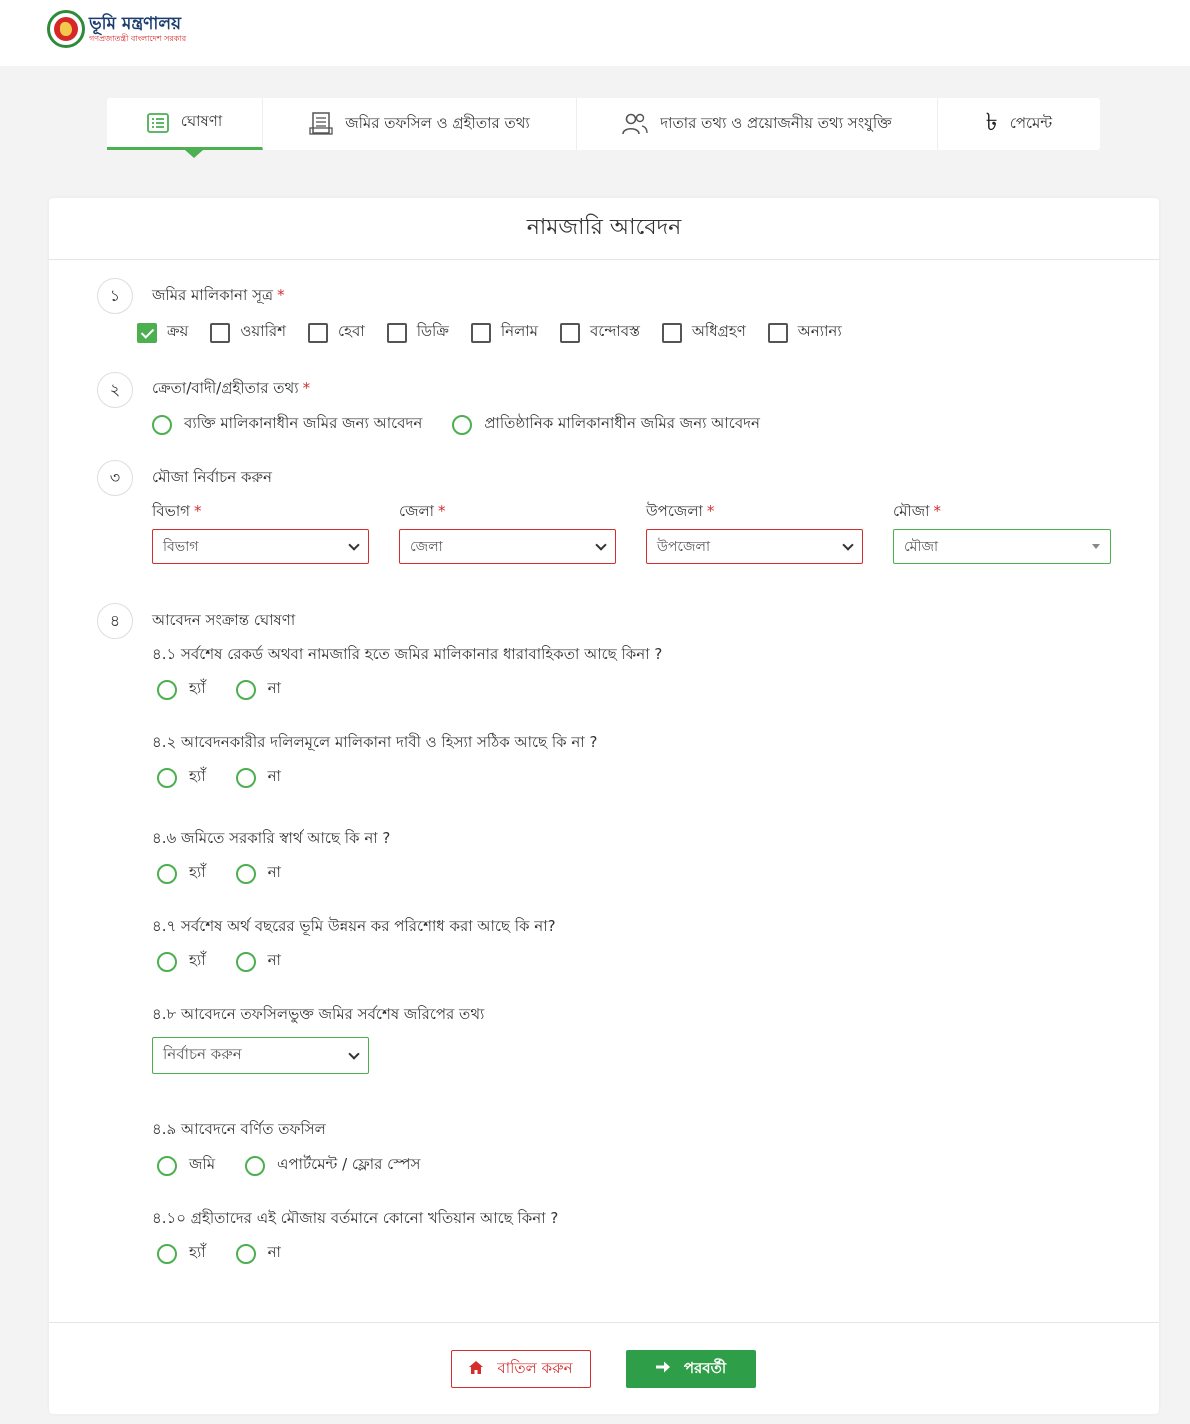 The image size is (1190, 1424). What do you see at coordinates (757, 124) in the screenshot?
I see `tab-donor-info: দাতার তথ্য ও প্রয়োজনীয় তথ্য সংযুক্তি` at bounding box center [757, 124].